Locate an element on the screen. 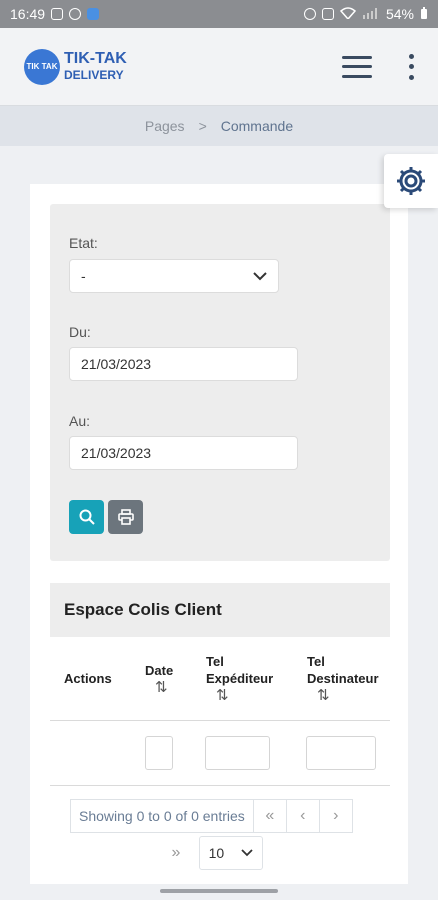 The image size is (438, 900). table-title: Espace Colis Client is located at coordinates (220, 610).